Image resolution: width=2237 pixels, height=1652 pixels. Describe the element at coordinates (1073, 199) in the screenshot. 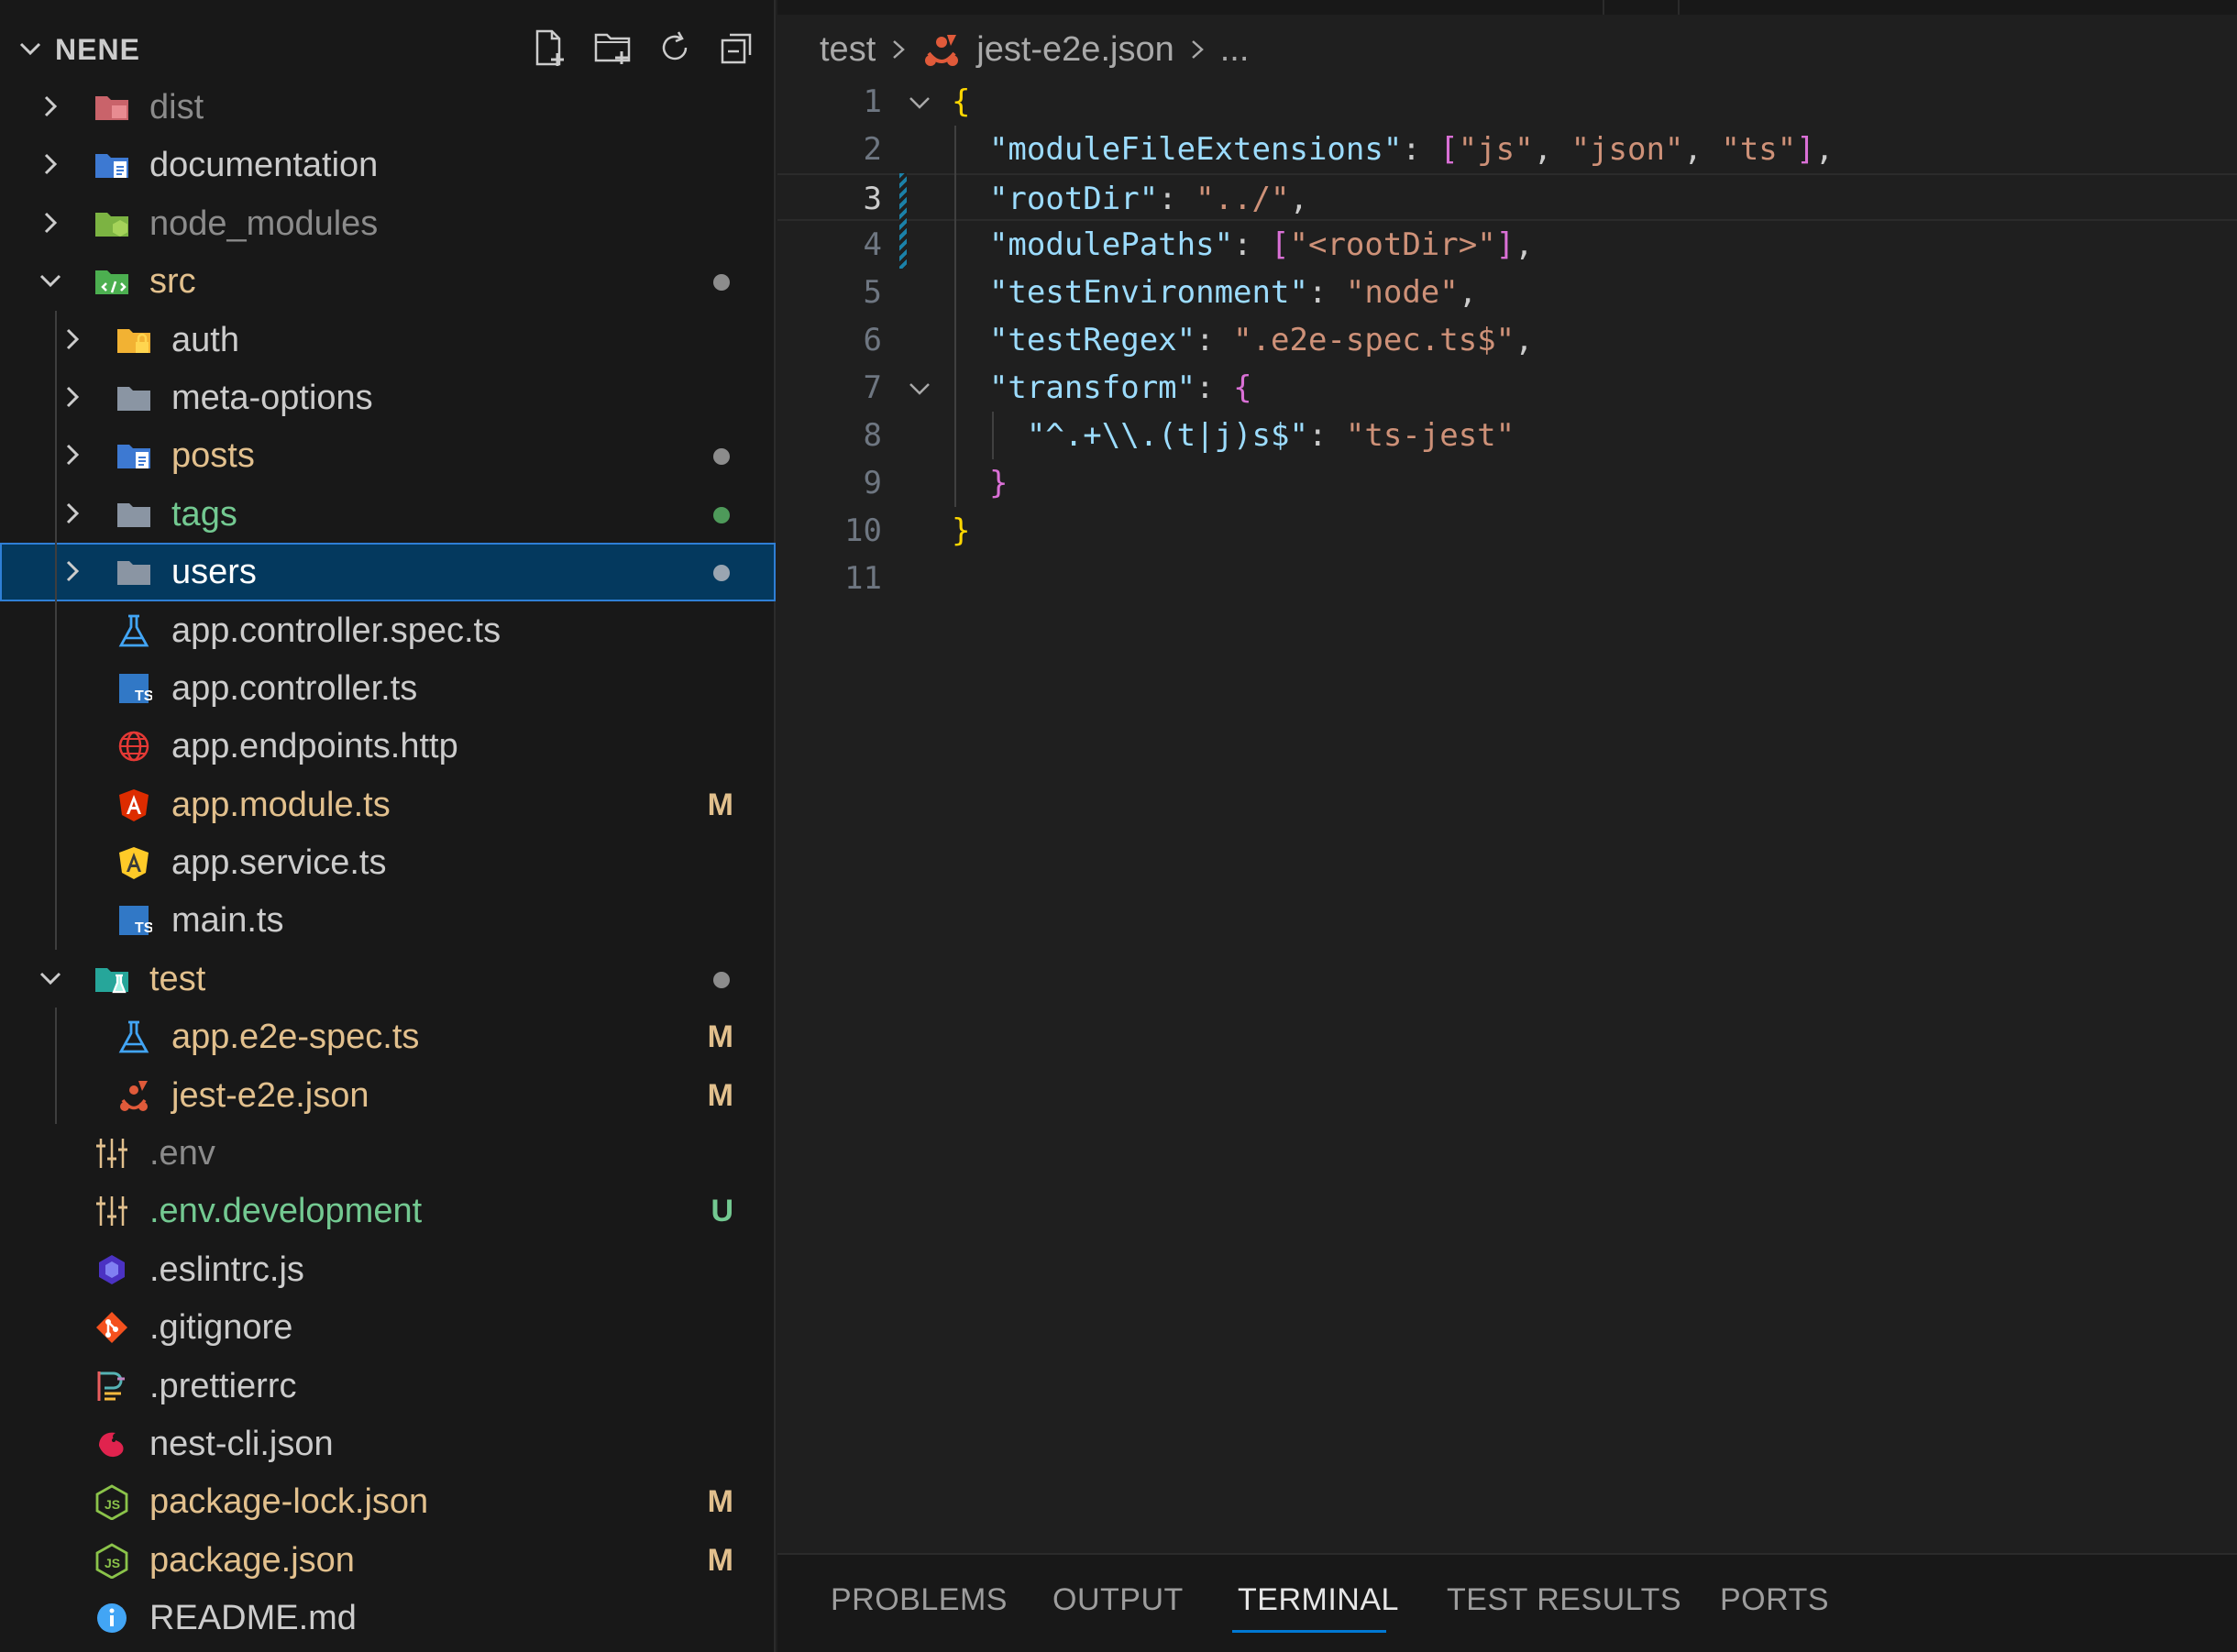

I see `code-token: "rootDir"` at that location.